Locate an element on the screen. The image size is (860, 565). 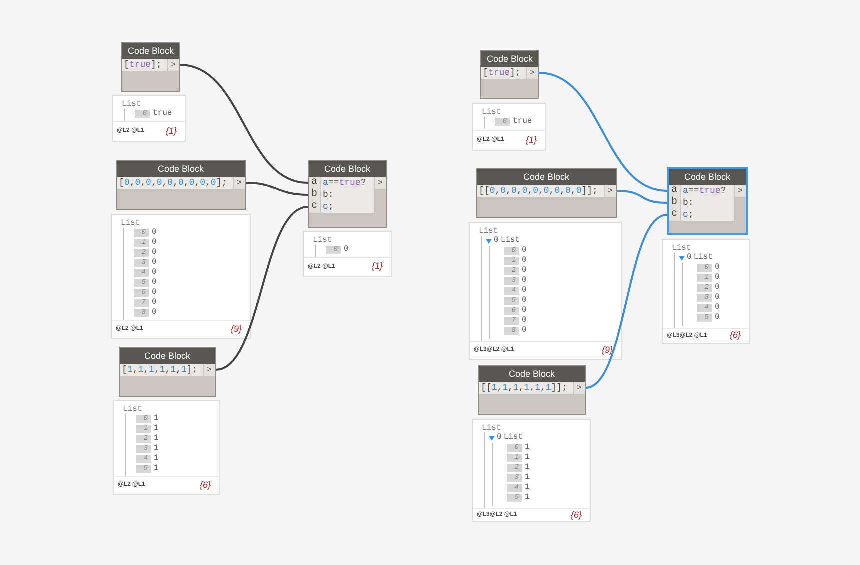
code-line: [1,1,1,1,1,1]; is located at coordinates (161, 370).